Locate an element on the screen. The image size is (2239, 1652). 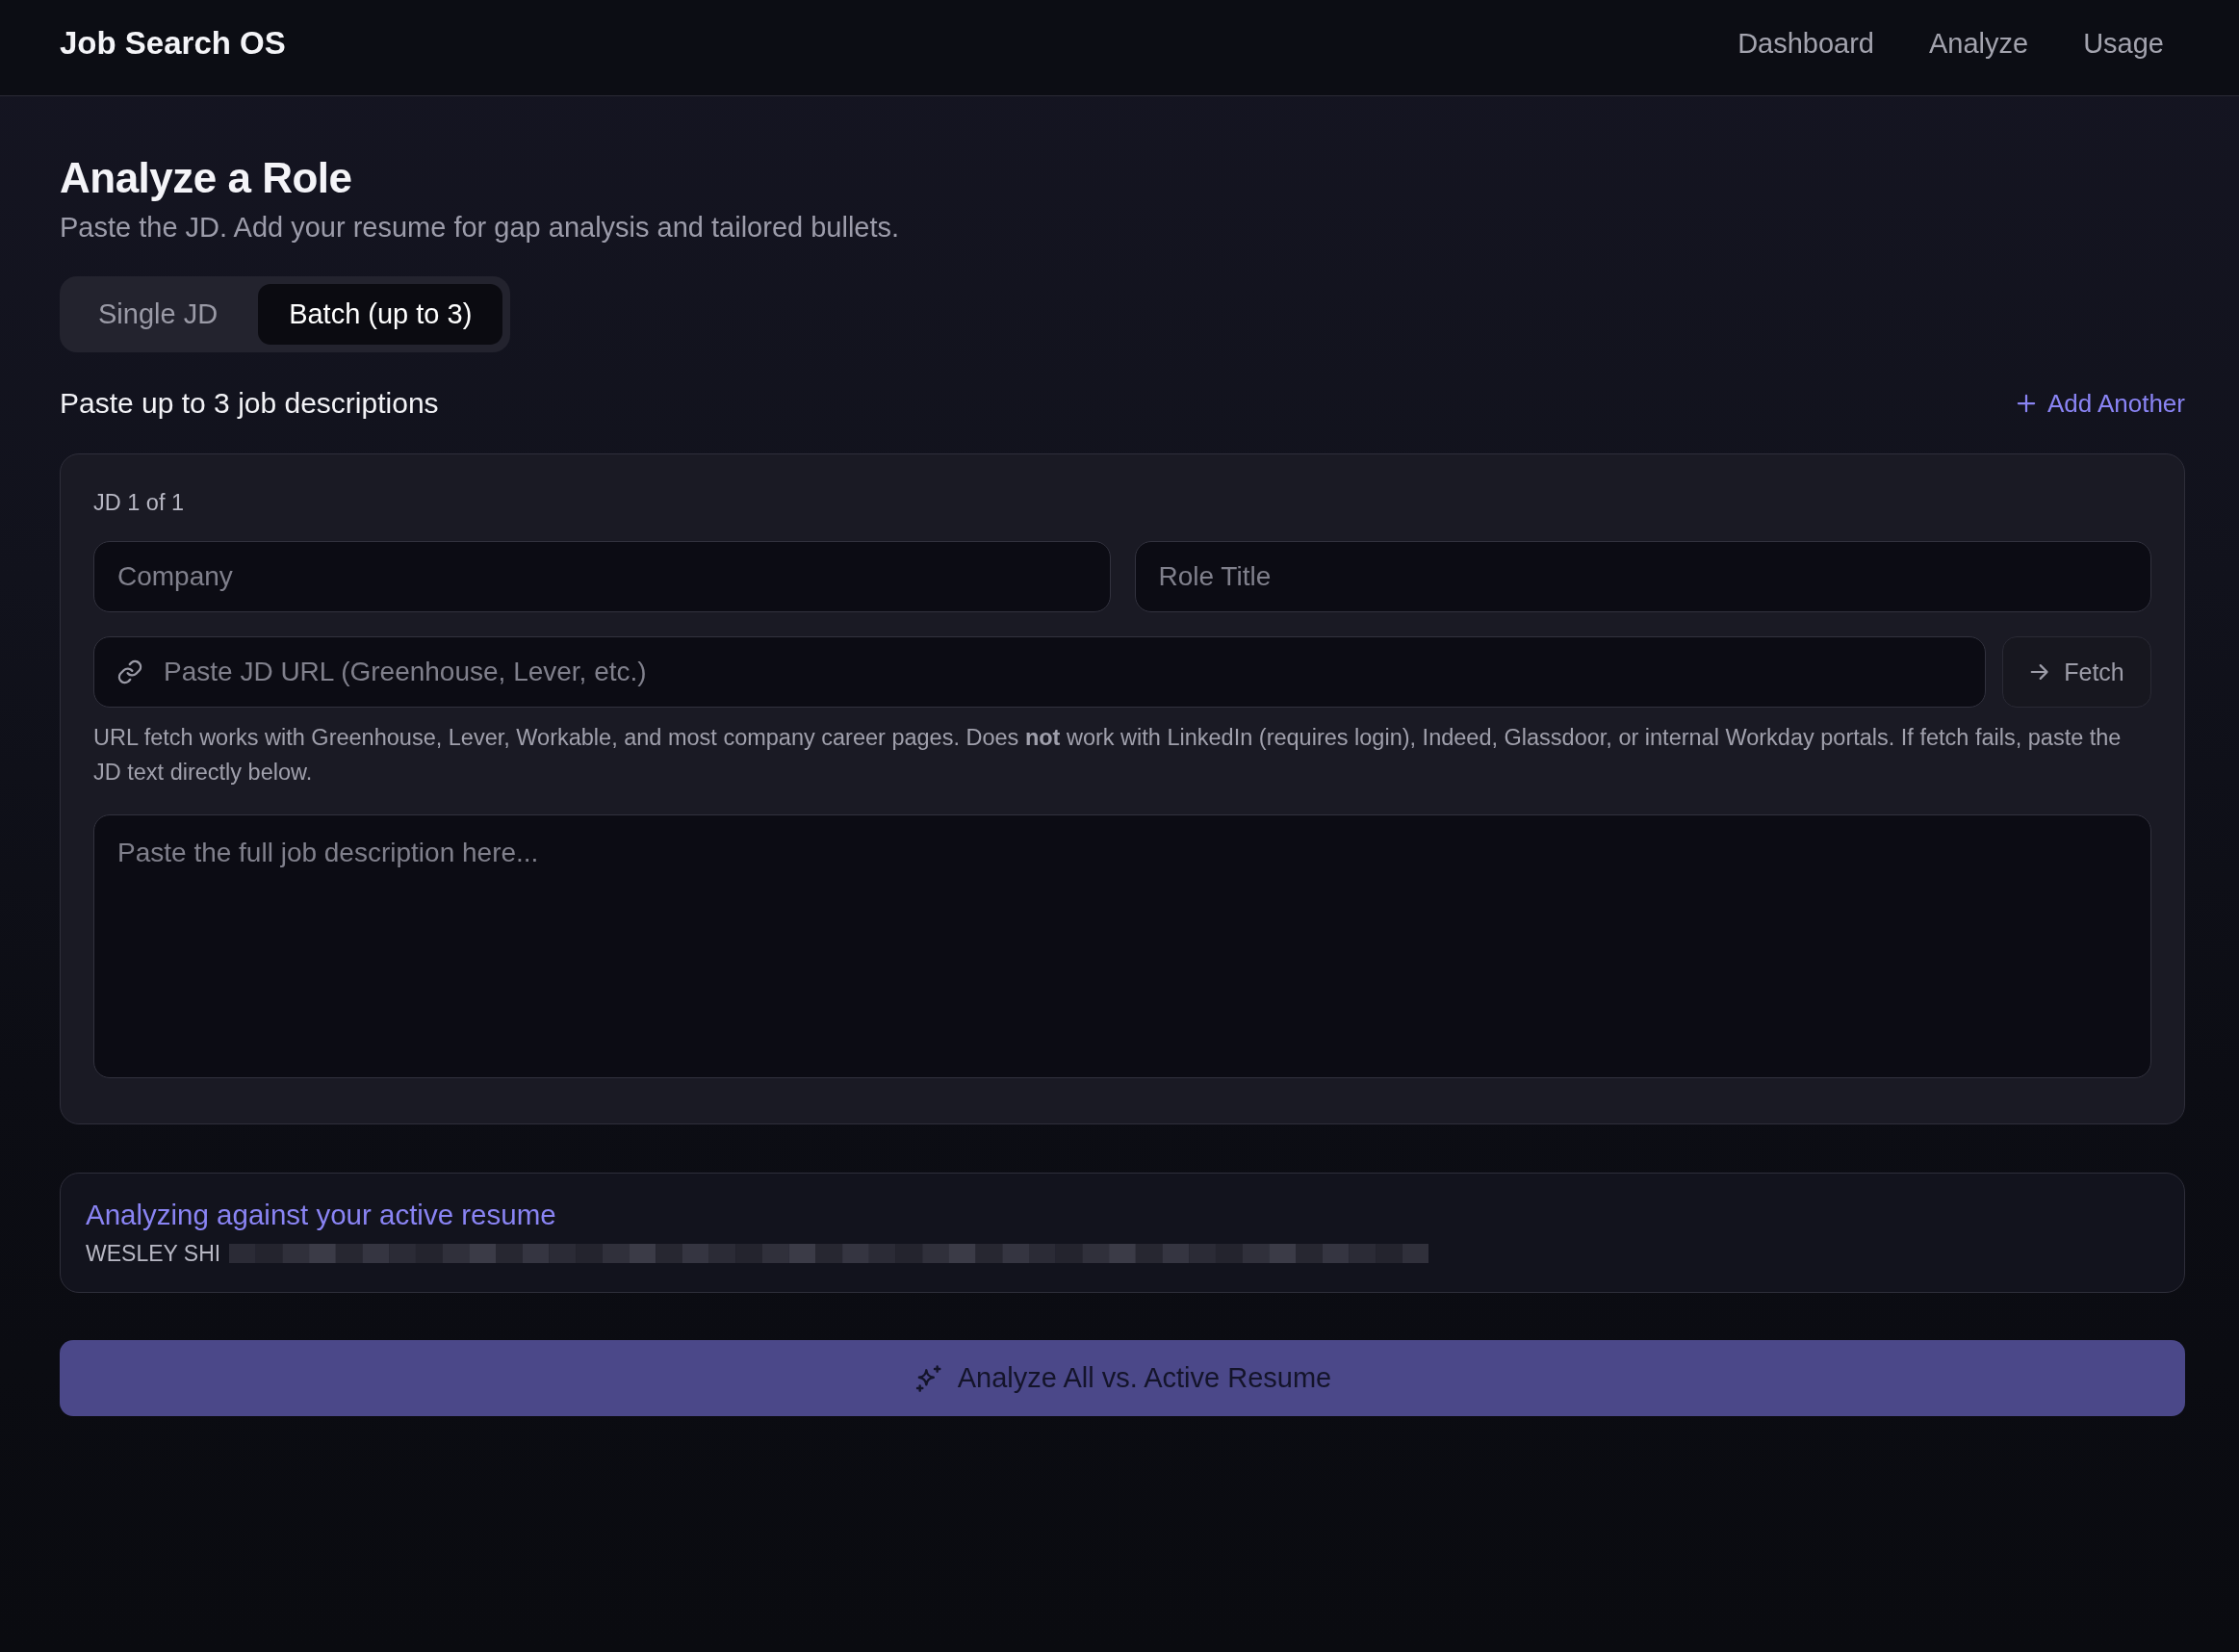
jd-label: JD 1 of 1 is located at coordinates (139, 503).